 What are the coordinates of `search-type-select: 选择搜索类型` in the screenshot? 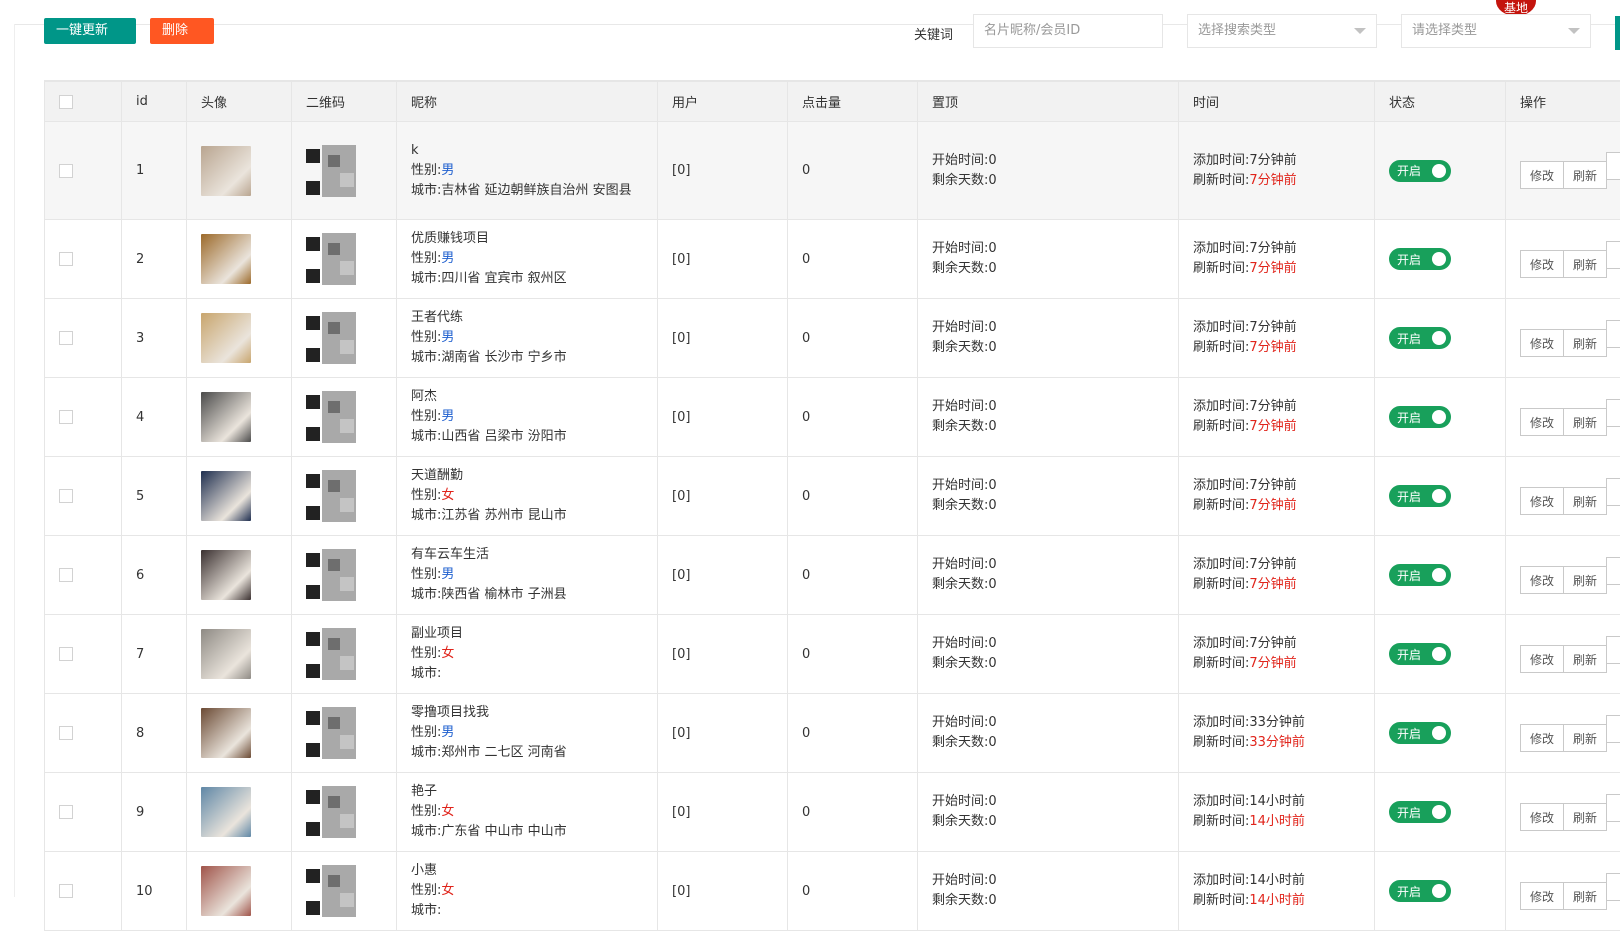 It's located at (1282, 31).